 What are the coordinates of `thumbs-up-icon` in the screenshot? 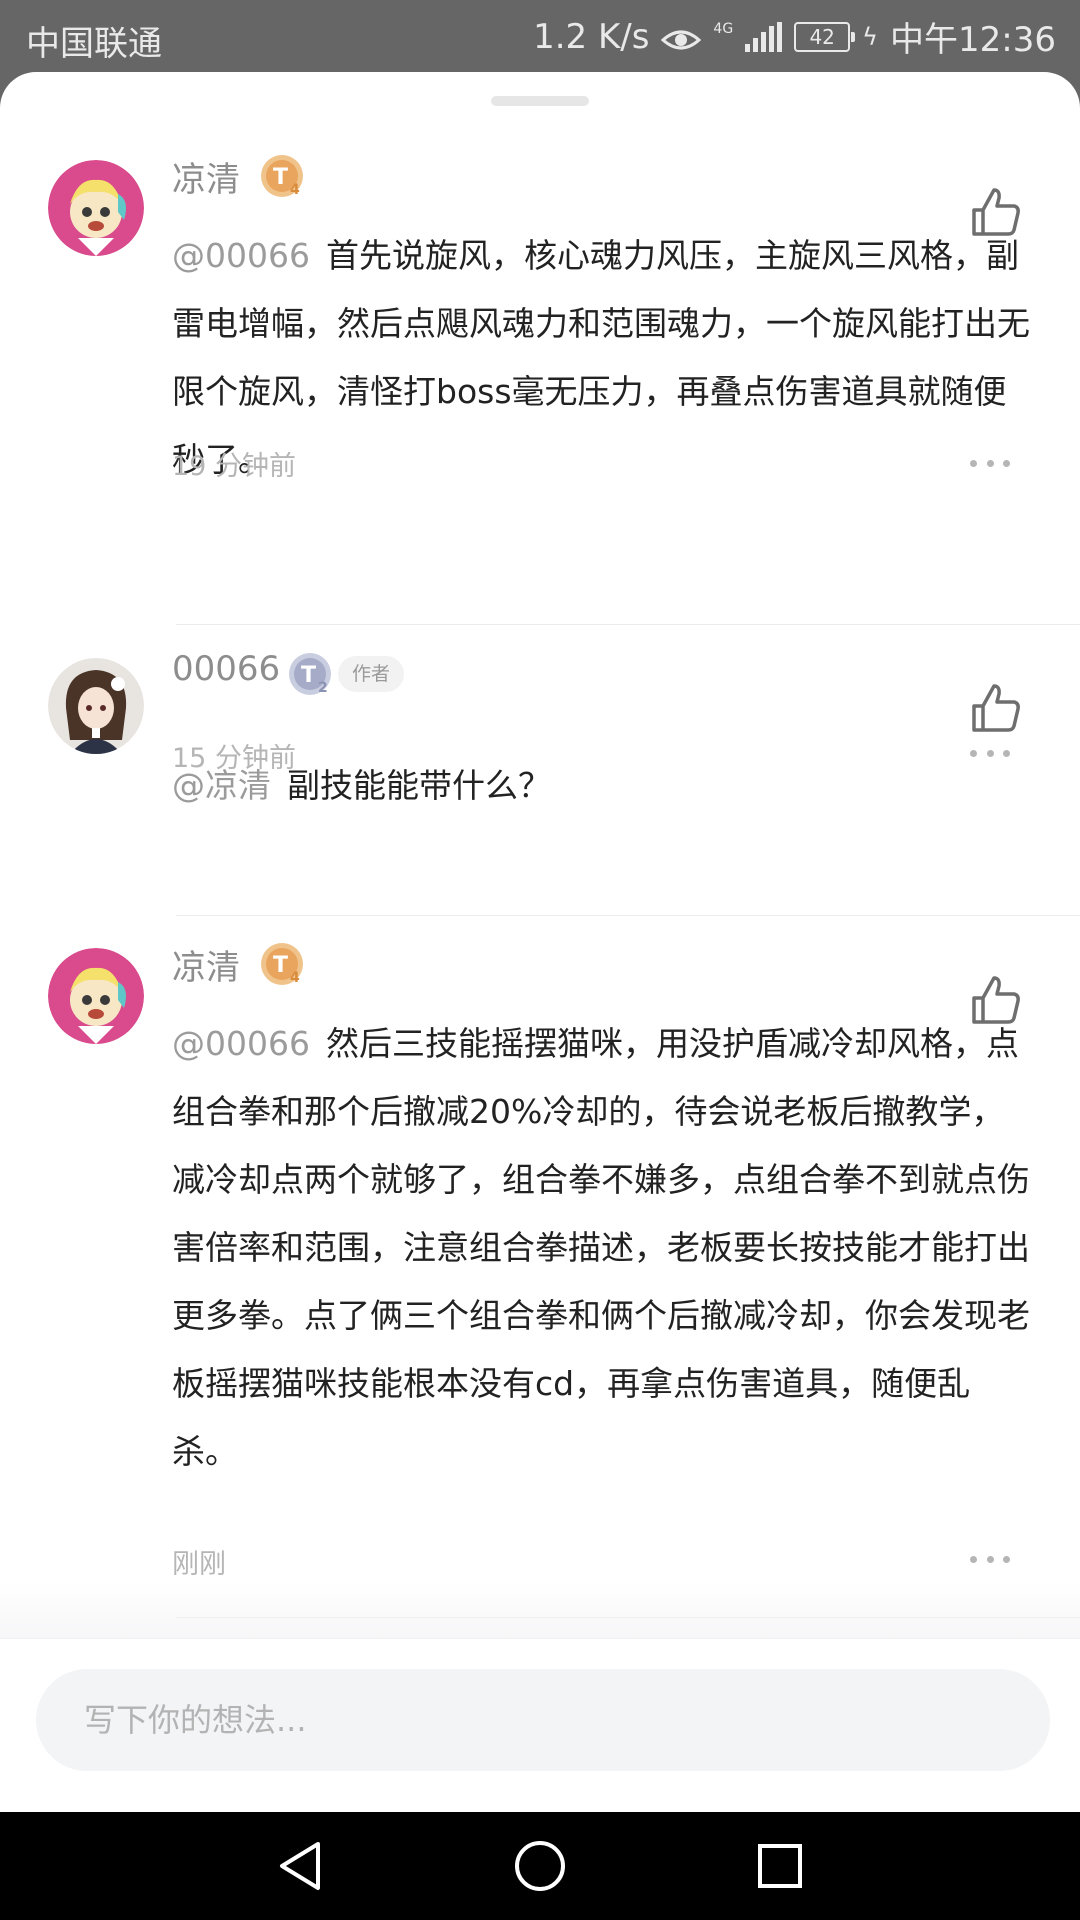 It's located at (996, 708).